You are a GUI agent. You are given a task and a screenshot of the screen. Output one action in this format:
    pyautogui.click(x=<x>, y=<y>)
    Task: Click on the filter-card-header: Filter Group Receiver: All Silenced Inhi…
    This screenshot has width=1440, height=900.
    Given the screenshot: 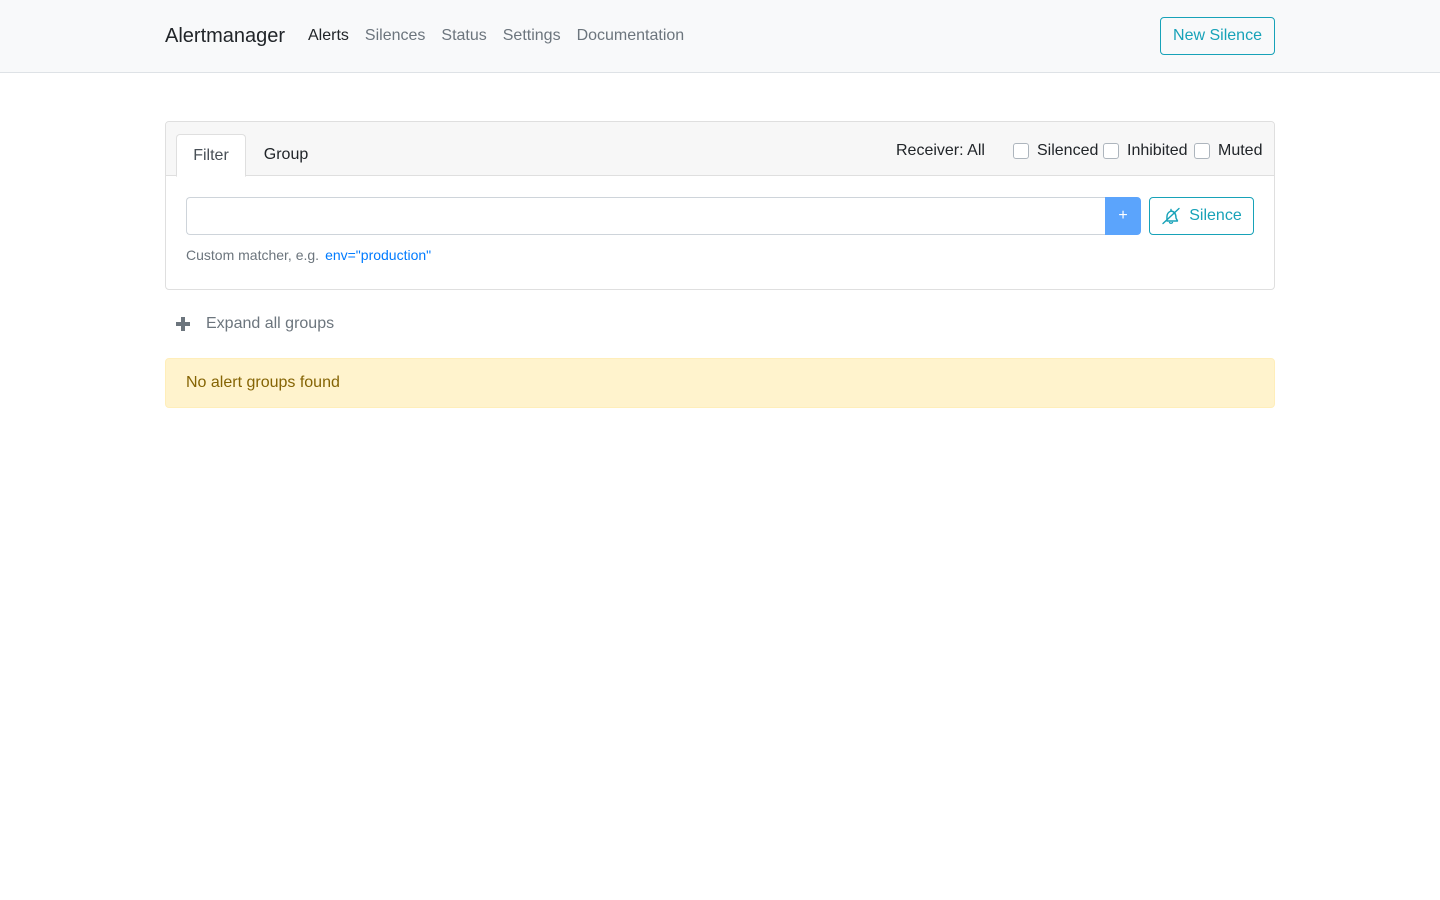 What is the action you would take?
    pyautogui.click(x=720, y=149)
    